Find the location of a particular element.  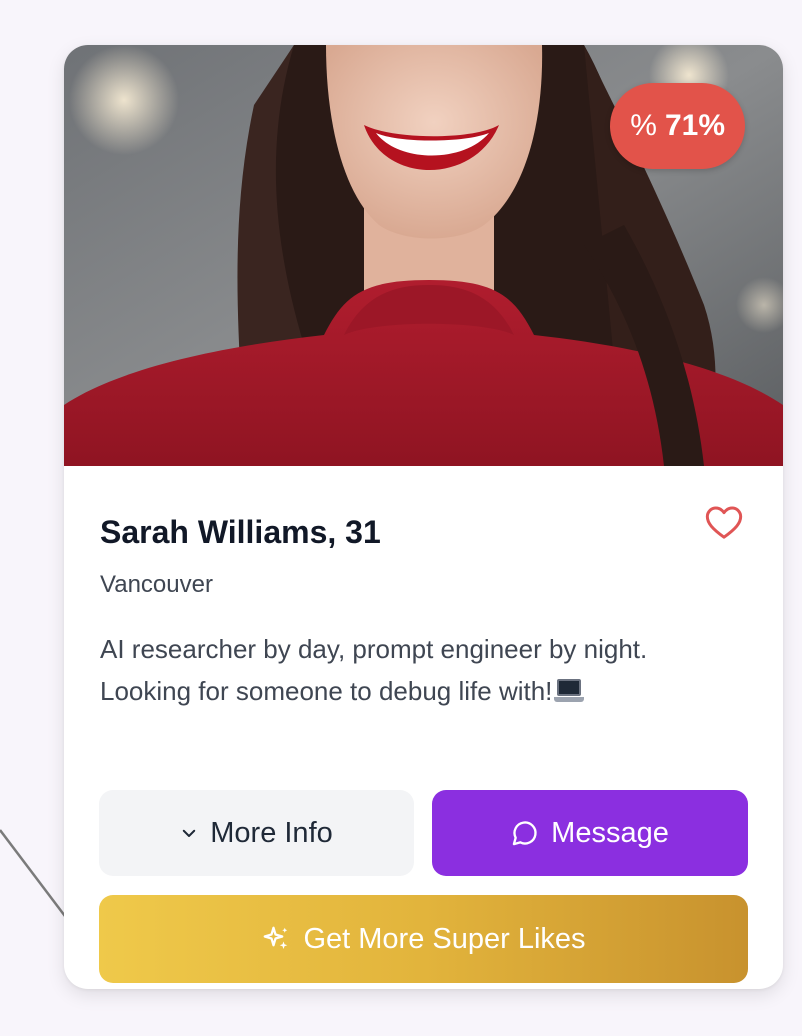

like-button is located at coordinates (724, 523).